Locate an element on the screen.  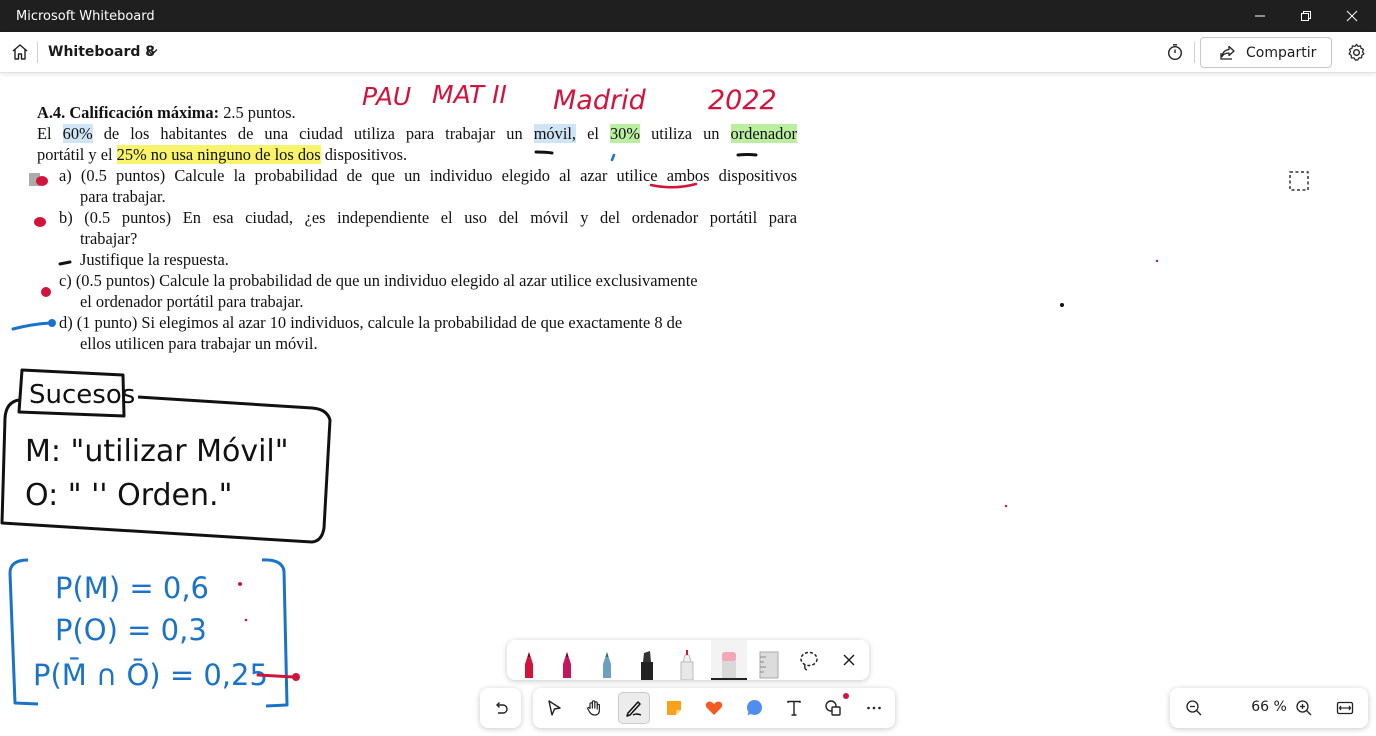
share-label: Compartir is located at coordinates (1281, 52).